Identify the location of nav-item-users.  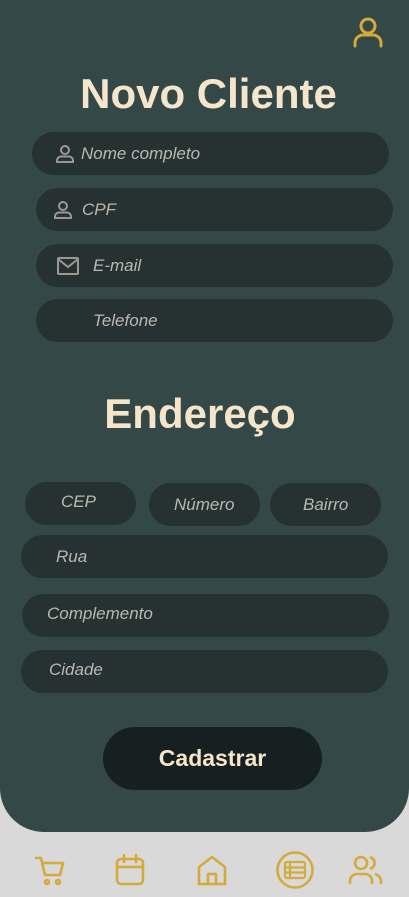
(366, 870).